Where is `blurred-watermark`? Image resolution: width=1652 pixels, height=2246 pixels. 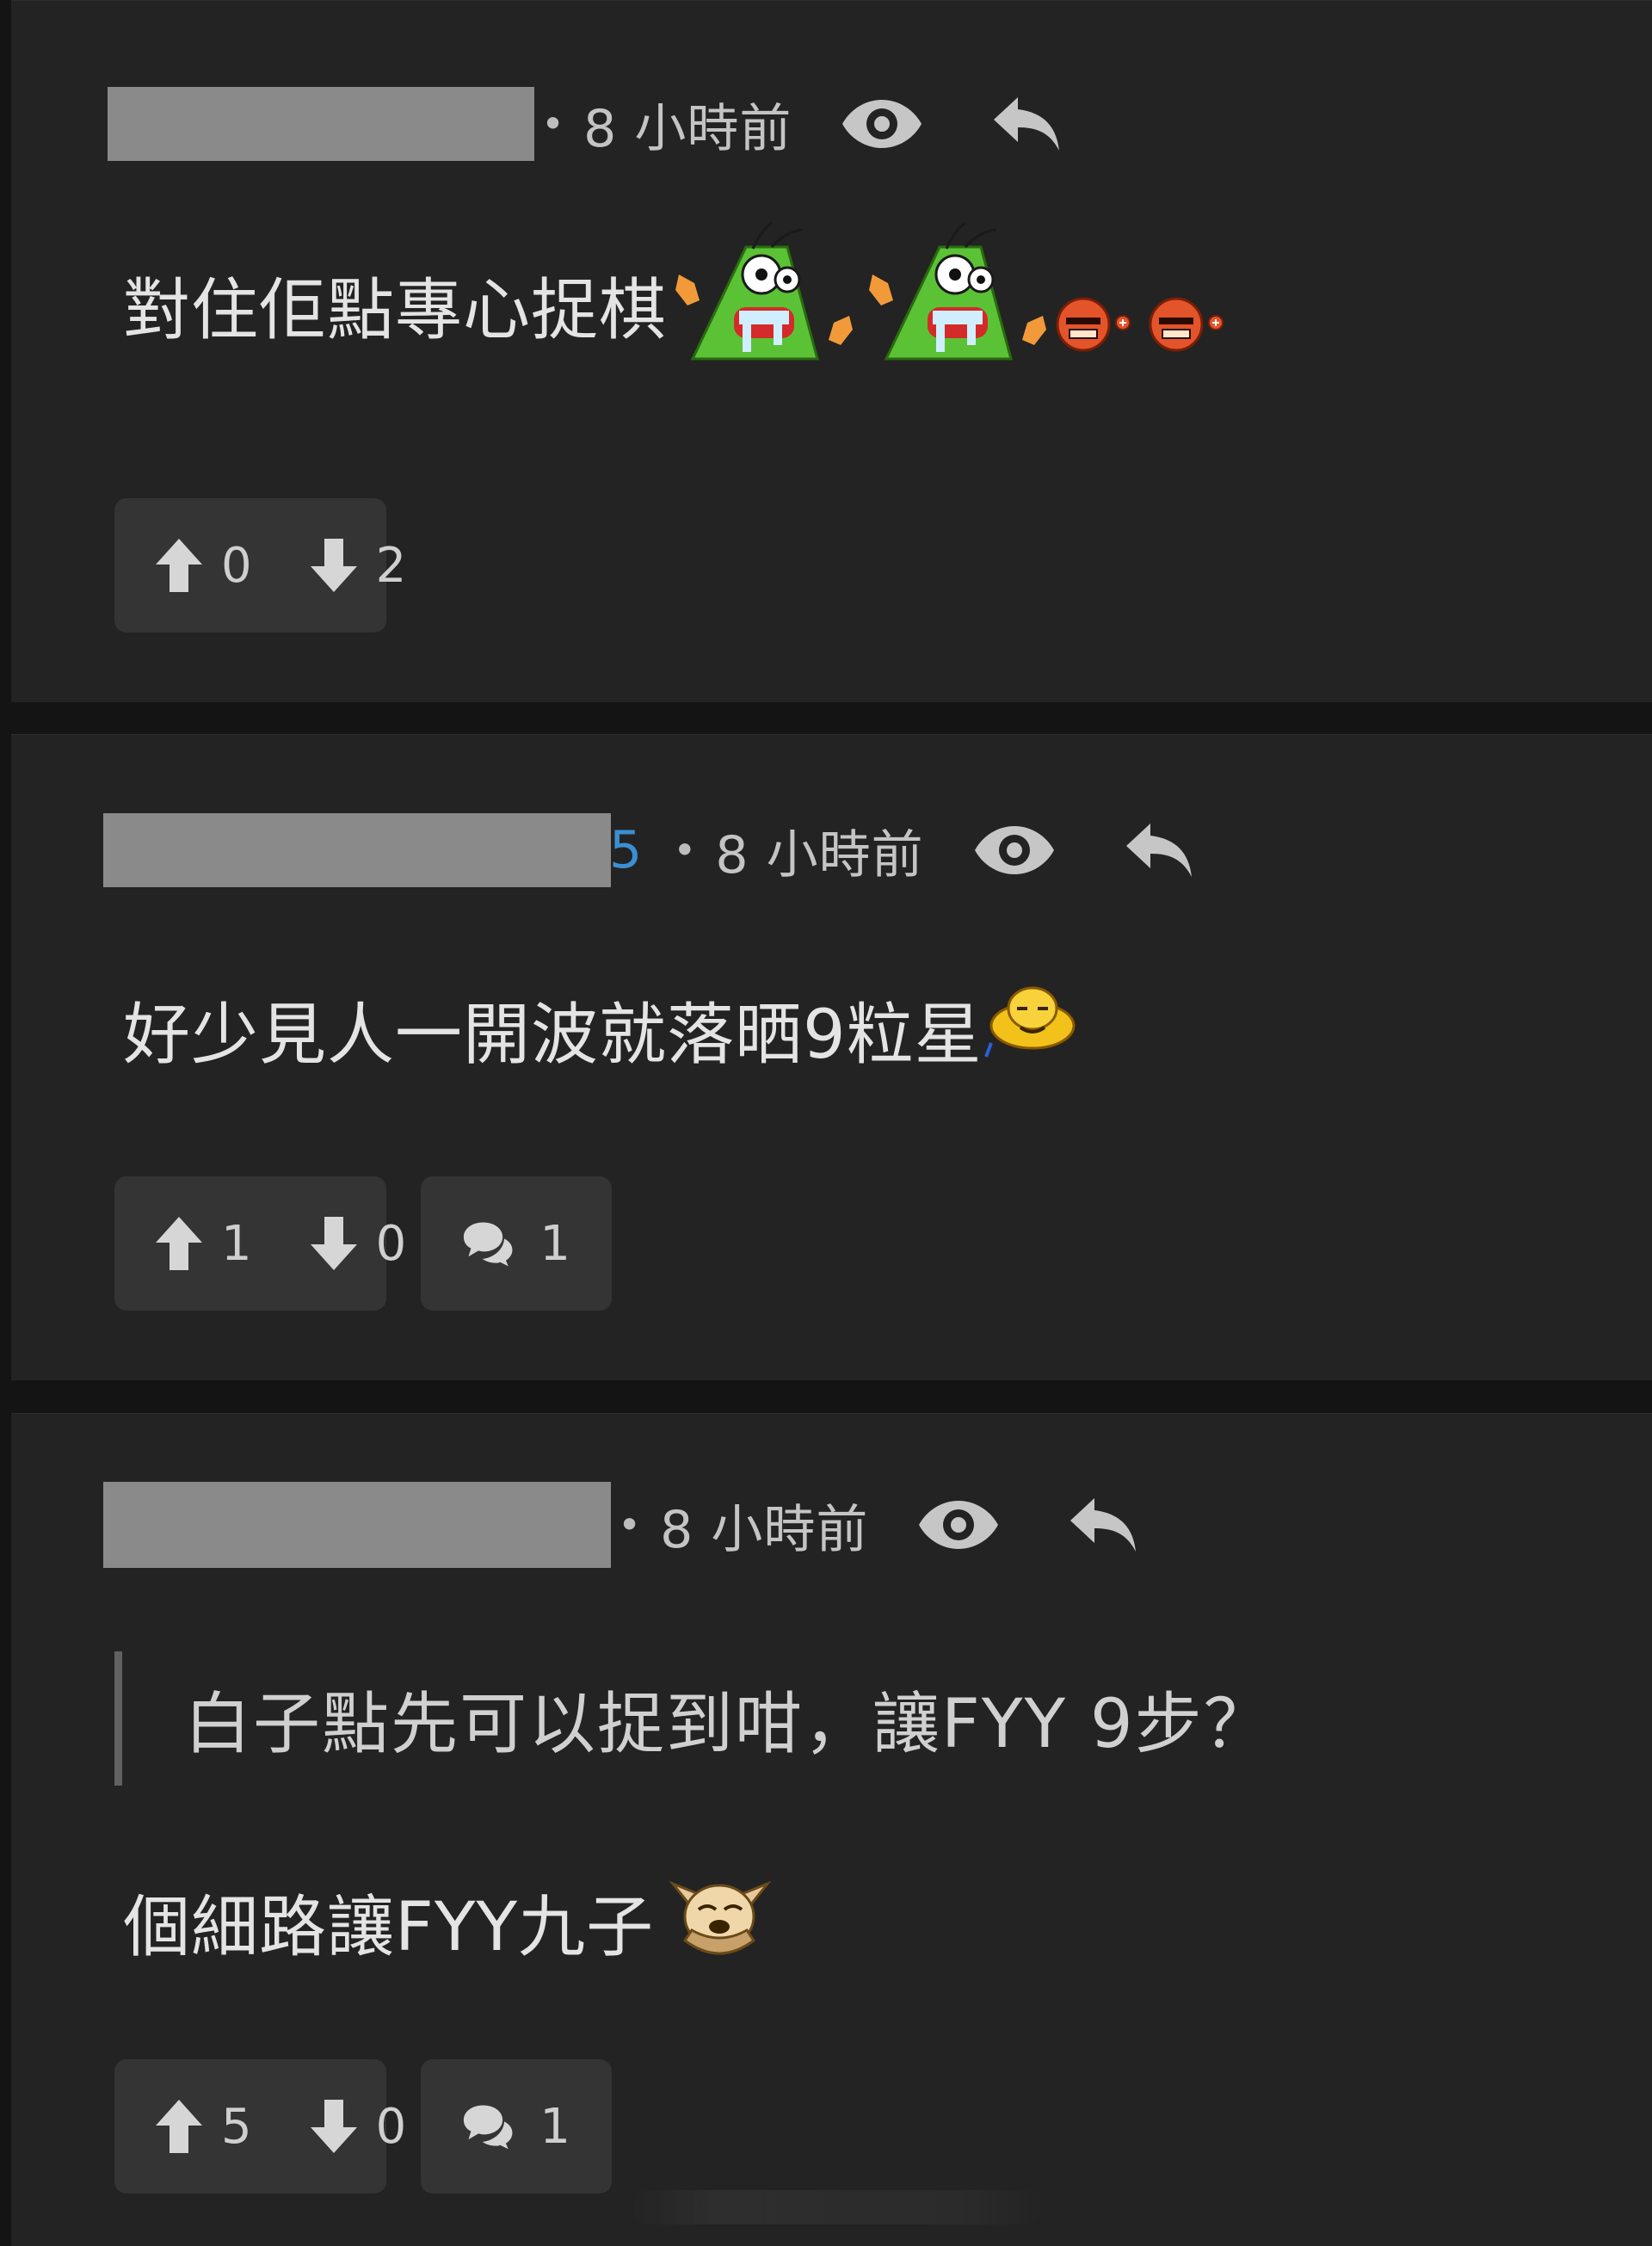 blurred-watermark is located at coordinates (837, 2207).